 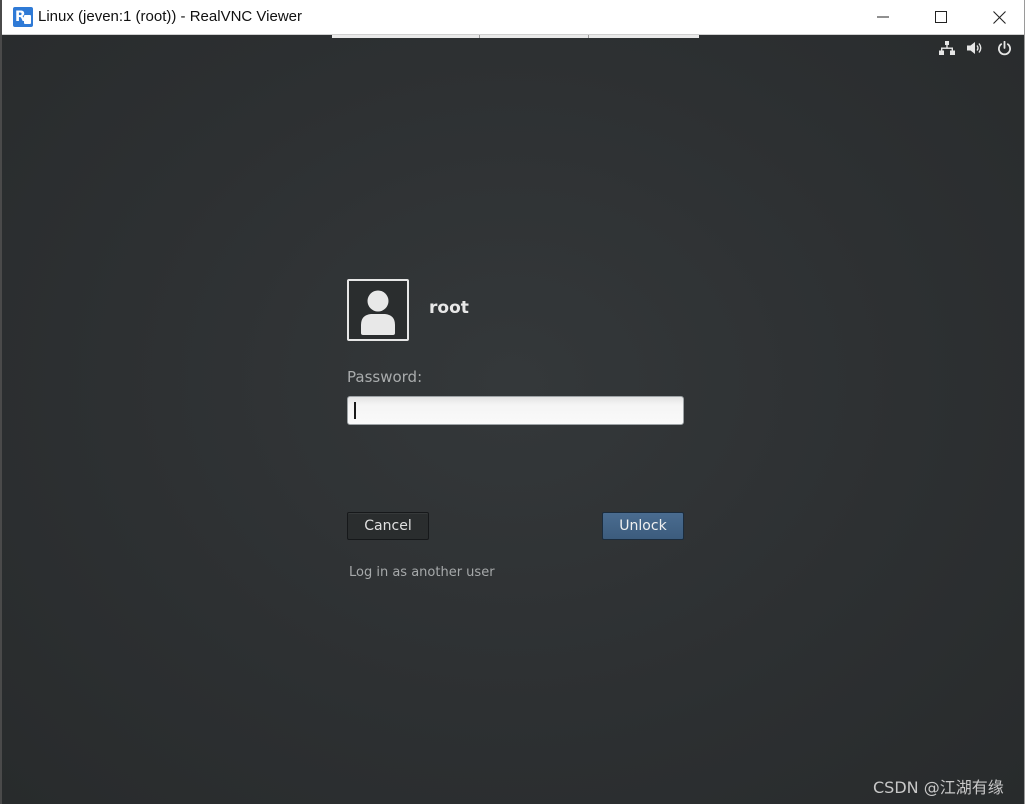 I want to click on user-avatar, so click(x=378, y=310).